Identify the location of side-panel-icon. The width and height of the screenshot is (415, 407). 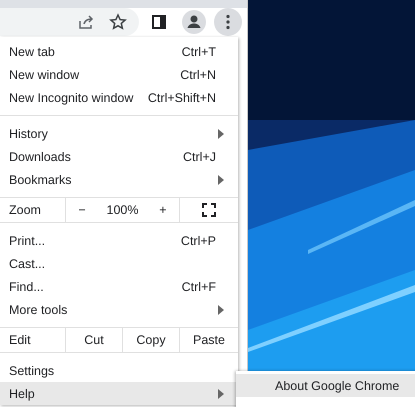
(159, 22).